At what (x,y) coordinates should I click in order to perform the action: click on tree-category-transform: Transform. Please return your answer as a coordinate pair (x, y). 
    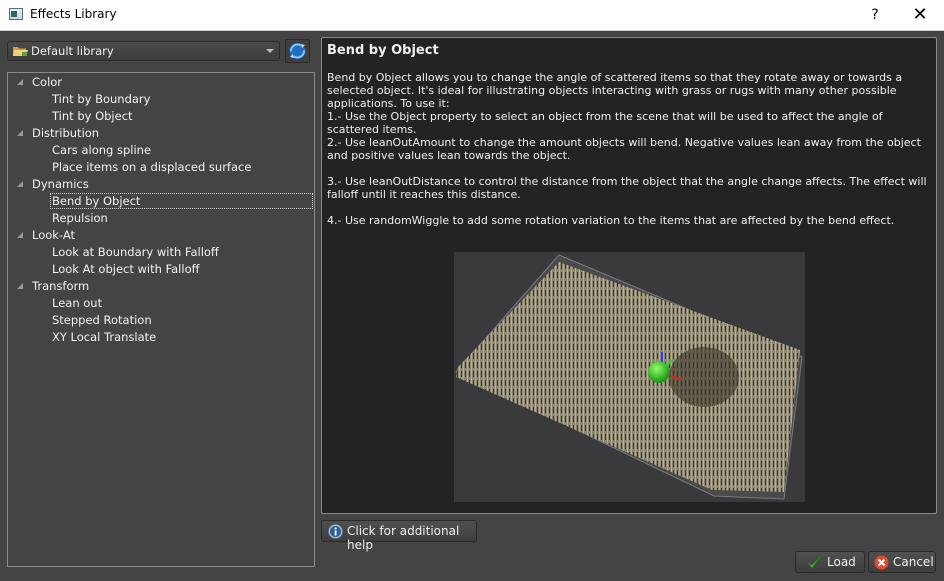
    Looking at the image, I should click on (161, 286).